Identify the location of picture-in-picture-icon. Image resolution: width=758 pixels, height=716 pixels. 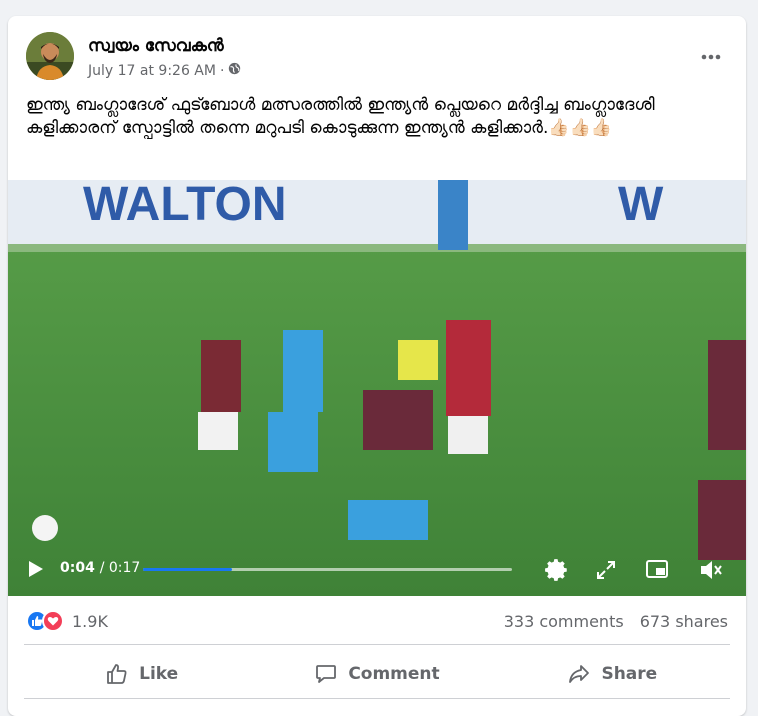
(657, 569).